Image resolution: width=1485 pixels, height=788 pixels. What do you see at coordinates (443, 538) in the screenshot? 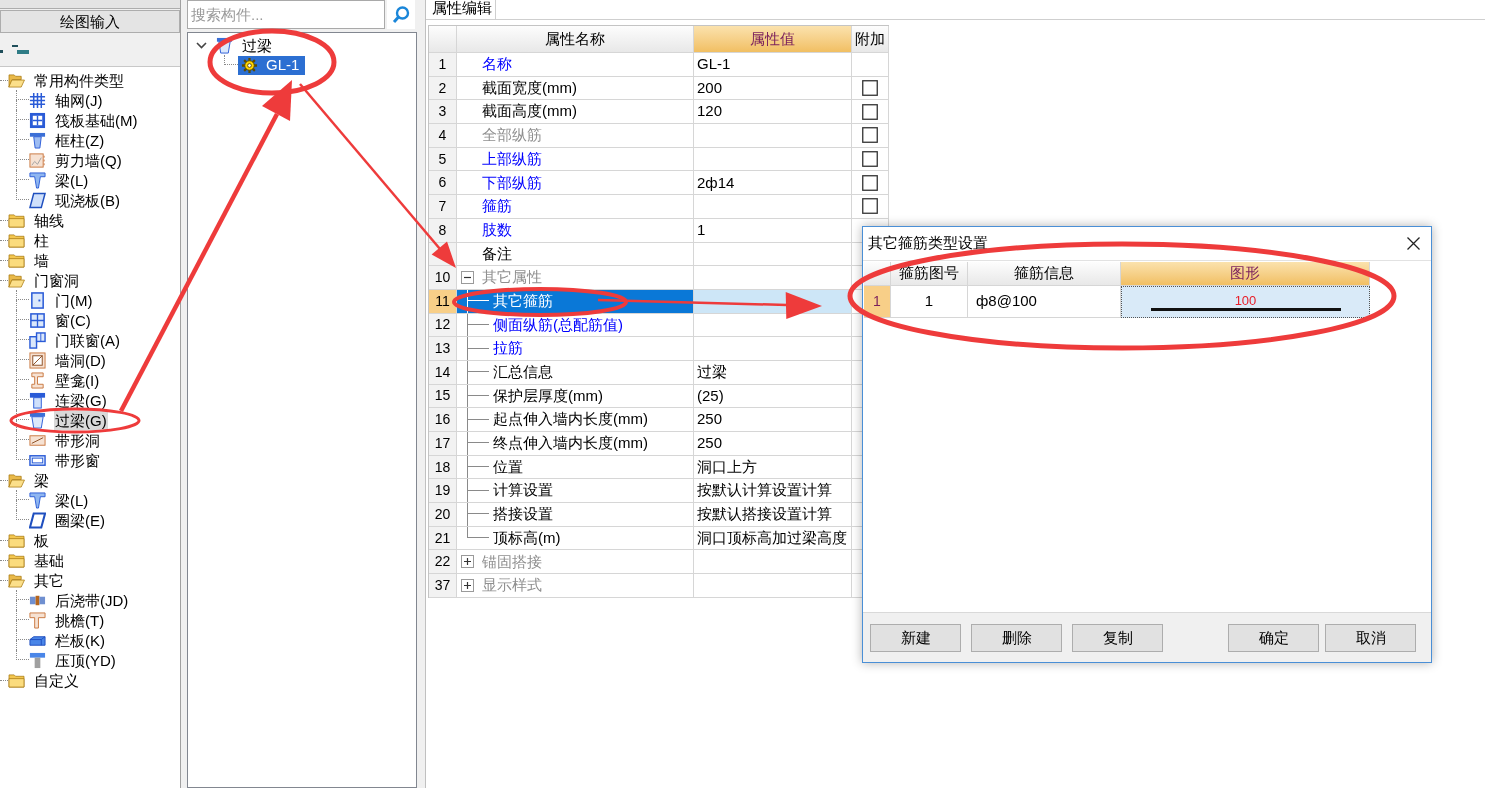
I see `row-header: 21` at bounding box center [443, 538].